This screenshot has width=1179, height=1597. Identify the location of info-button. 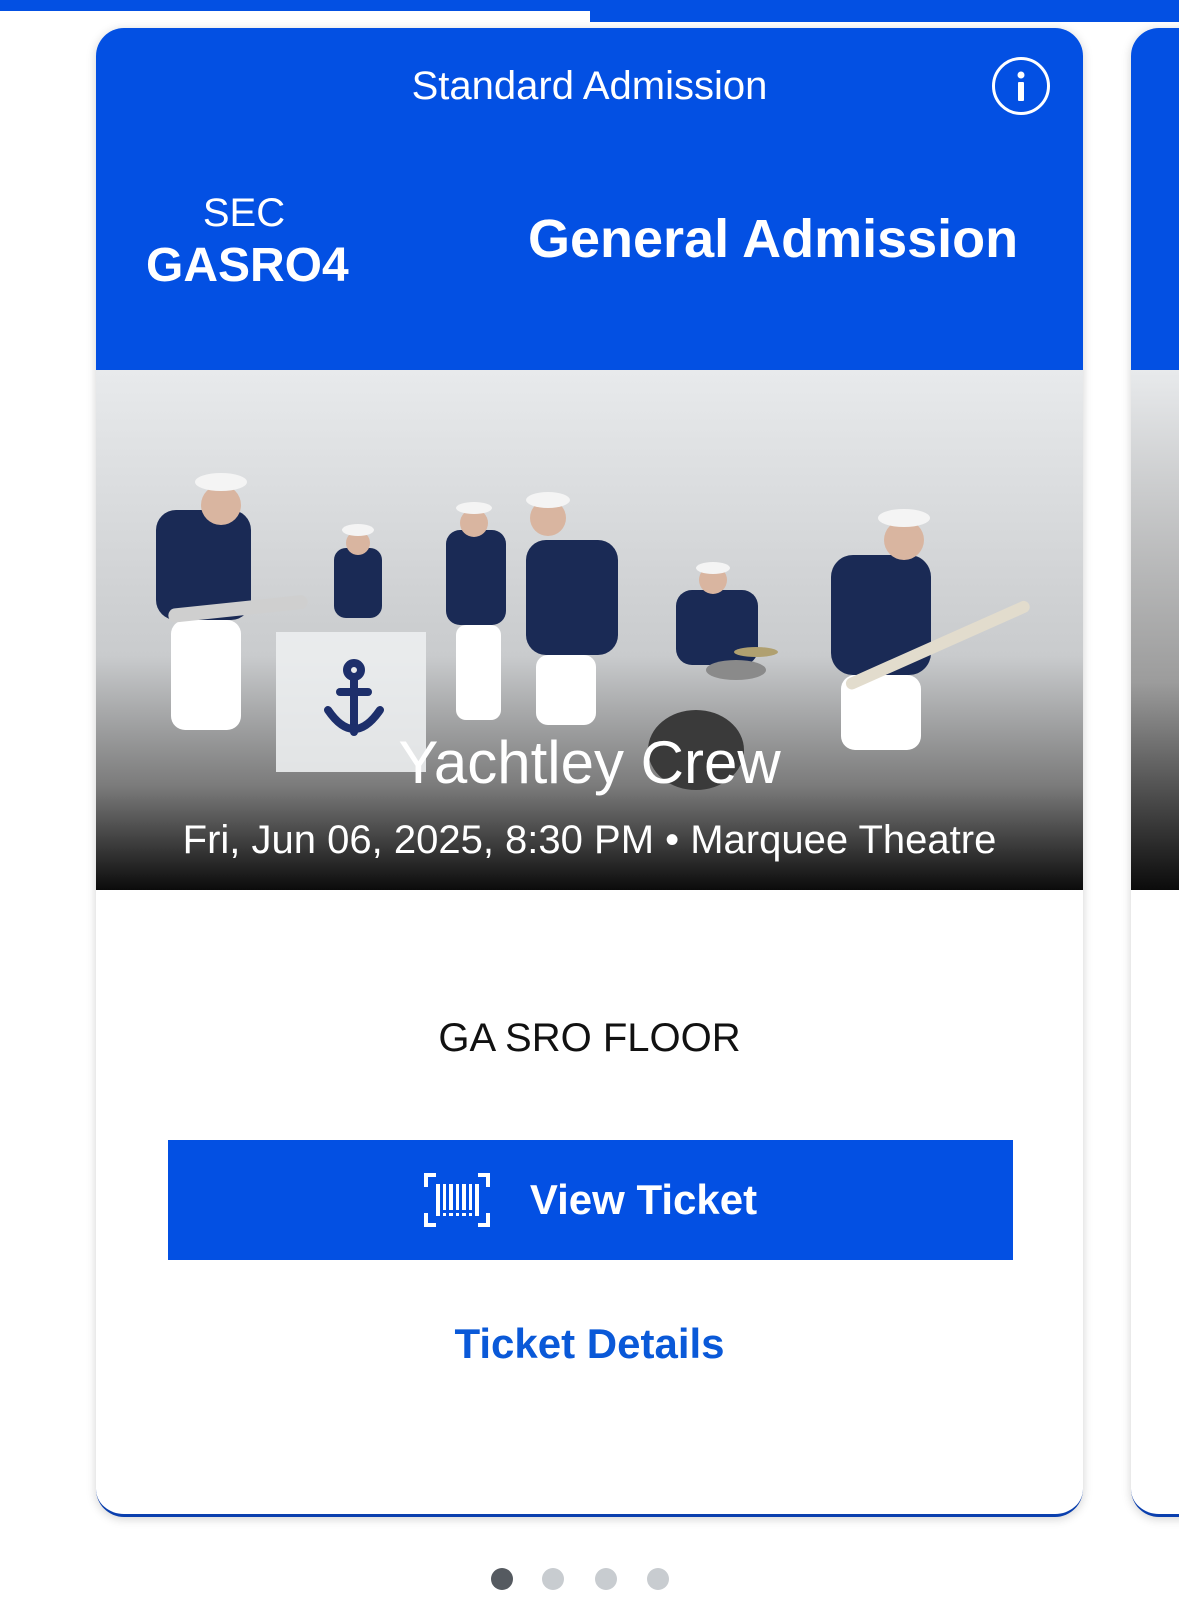
(1021, 86).